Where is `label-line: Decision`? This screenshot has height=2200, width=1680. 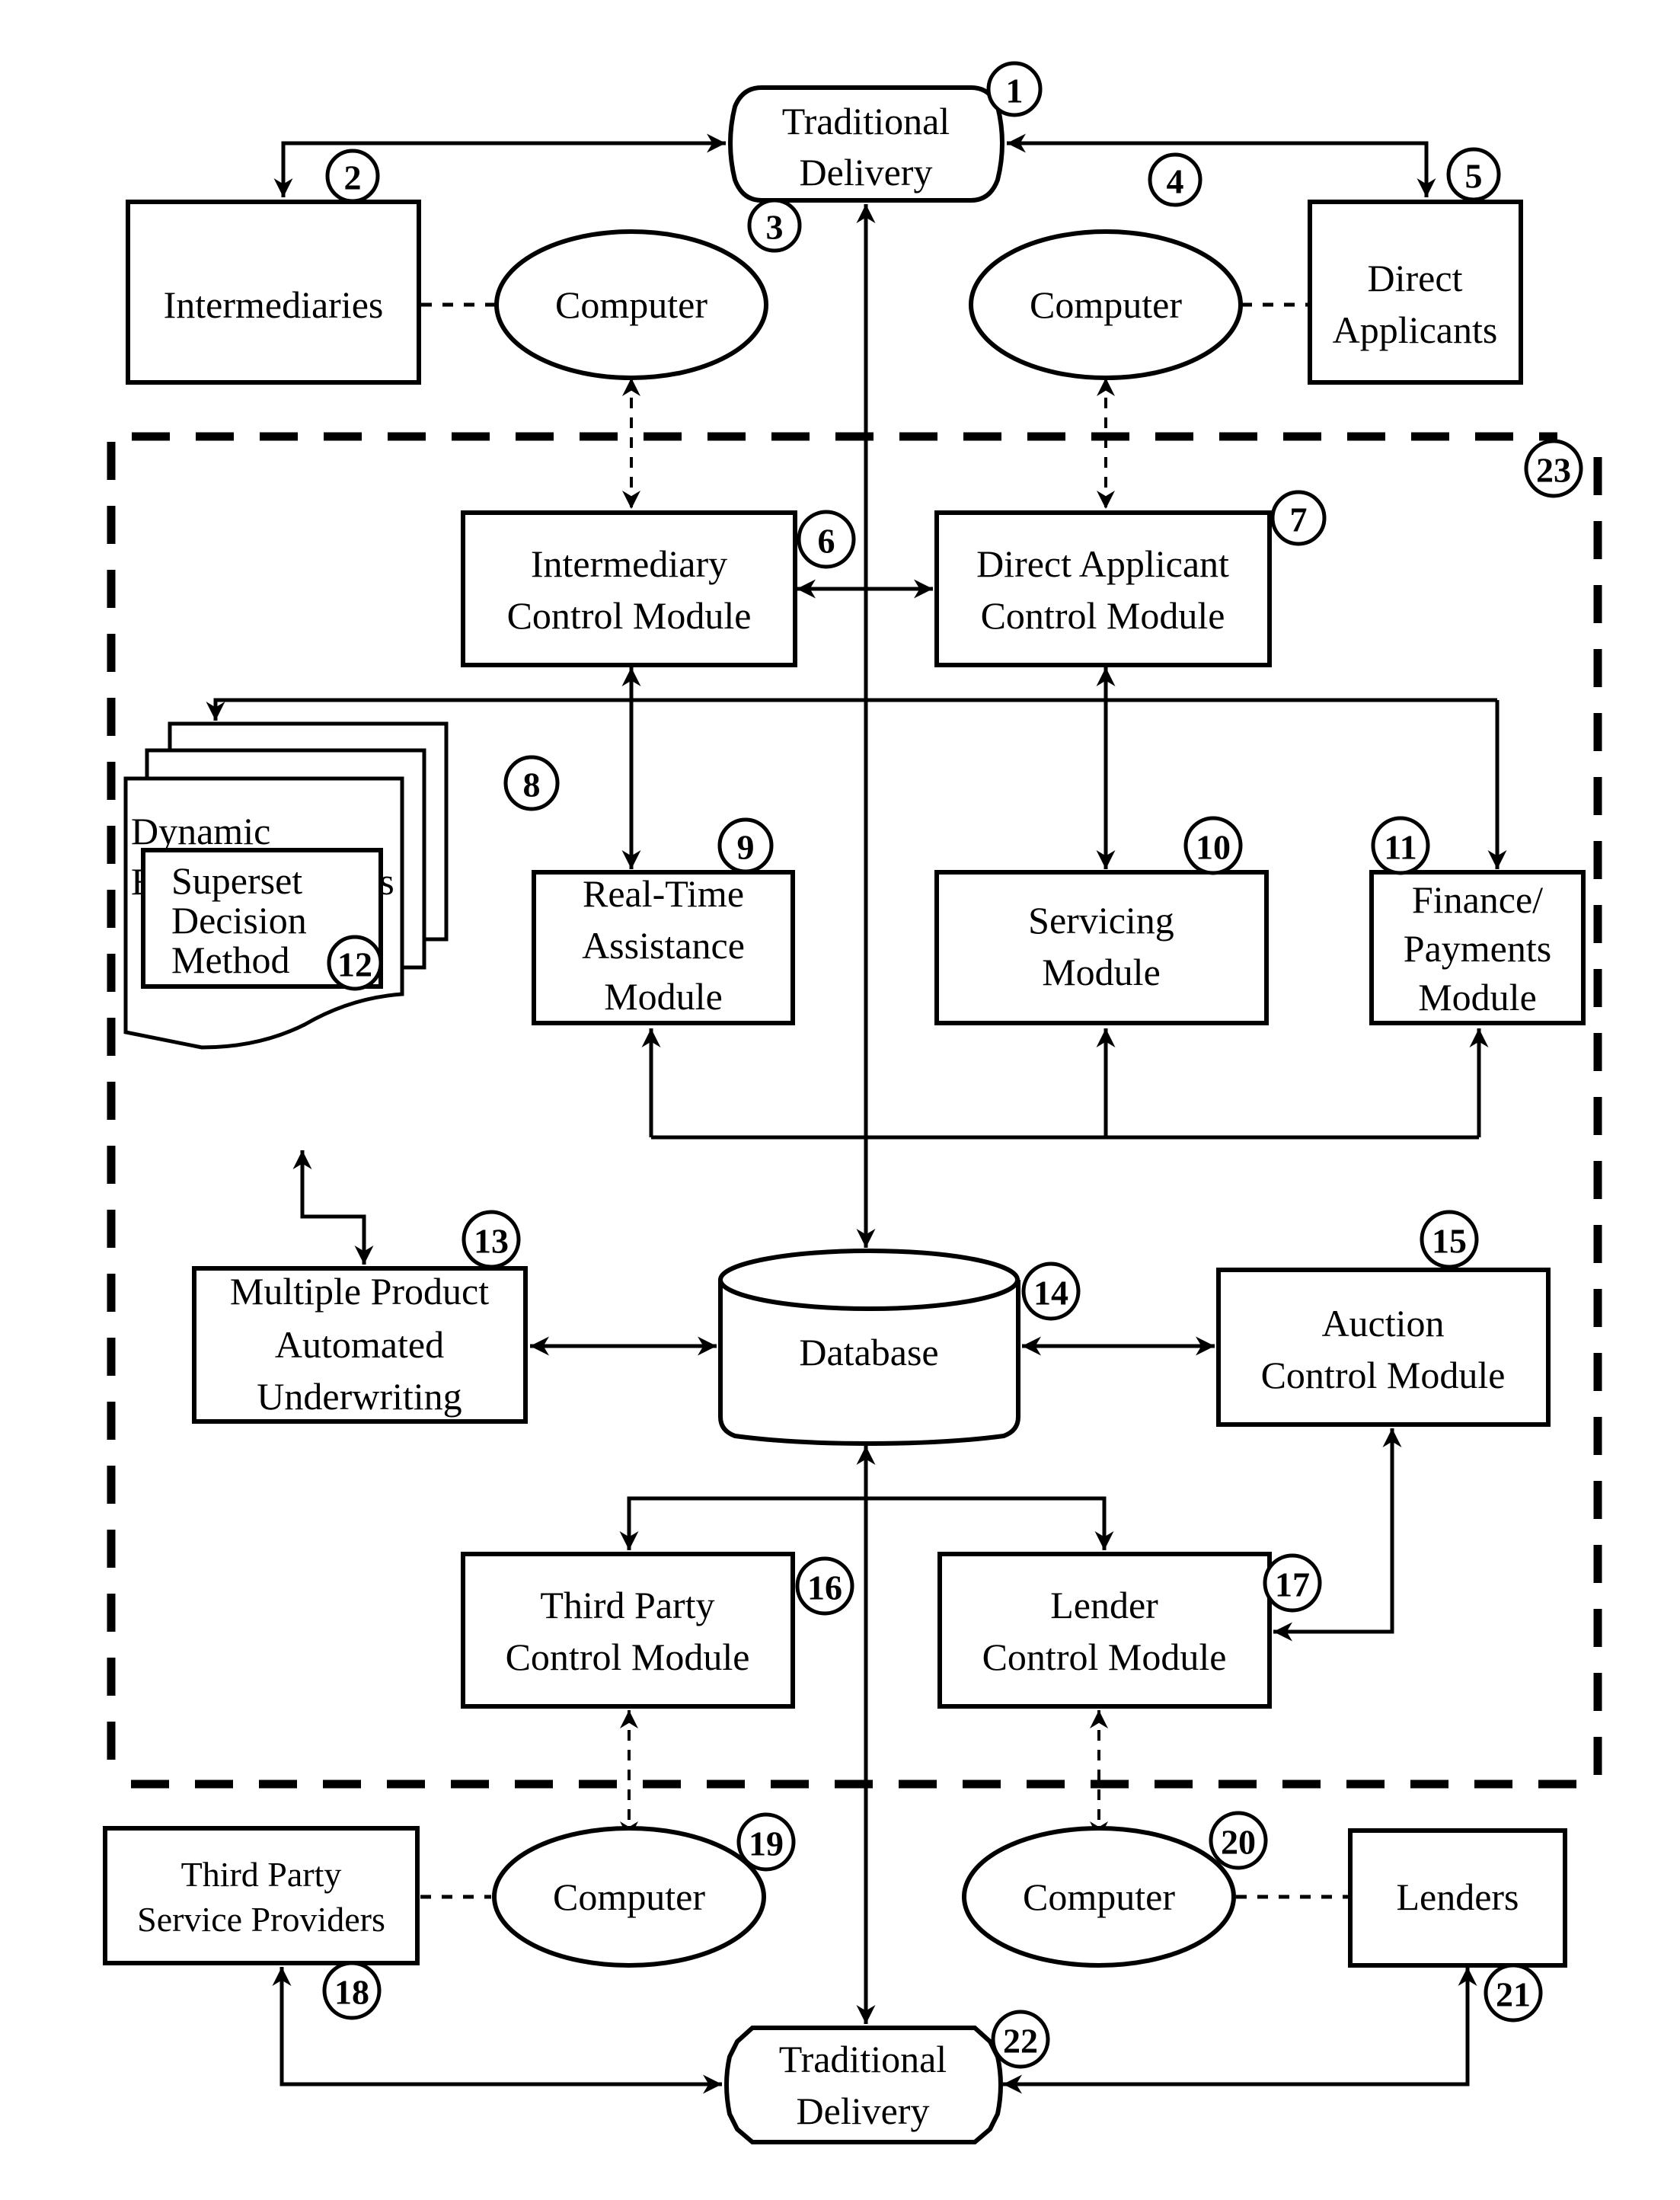
label-line: Decision is located at coordinates (239, 921).